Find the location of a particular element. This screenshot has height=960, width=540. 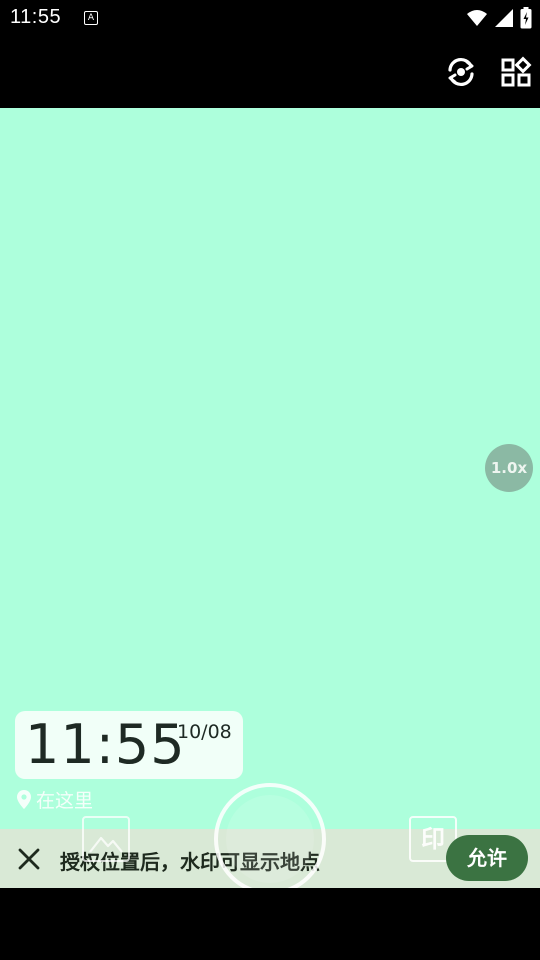

watermark-time: 11:55 is located at coordinates (105, 744).